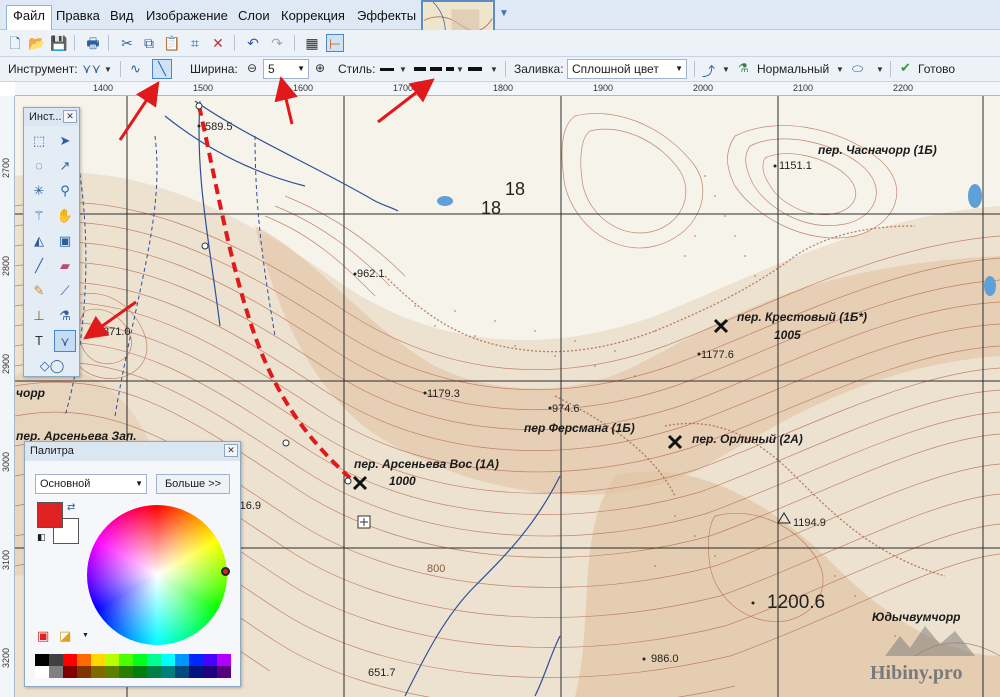 Image resolution: width=1000 pixels, height=697 pixels. What do you see at coordinates (936, 69) in the screenshot?
I see `done-button: Готово` at bounding box center [936, 69].